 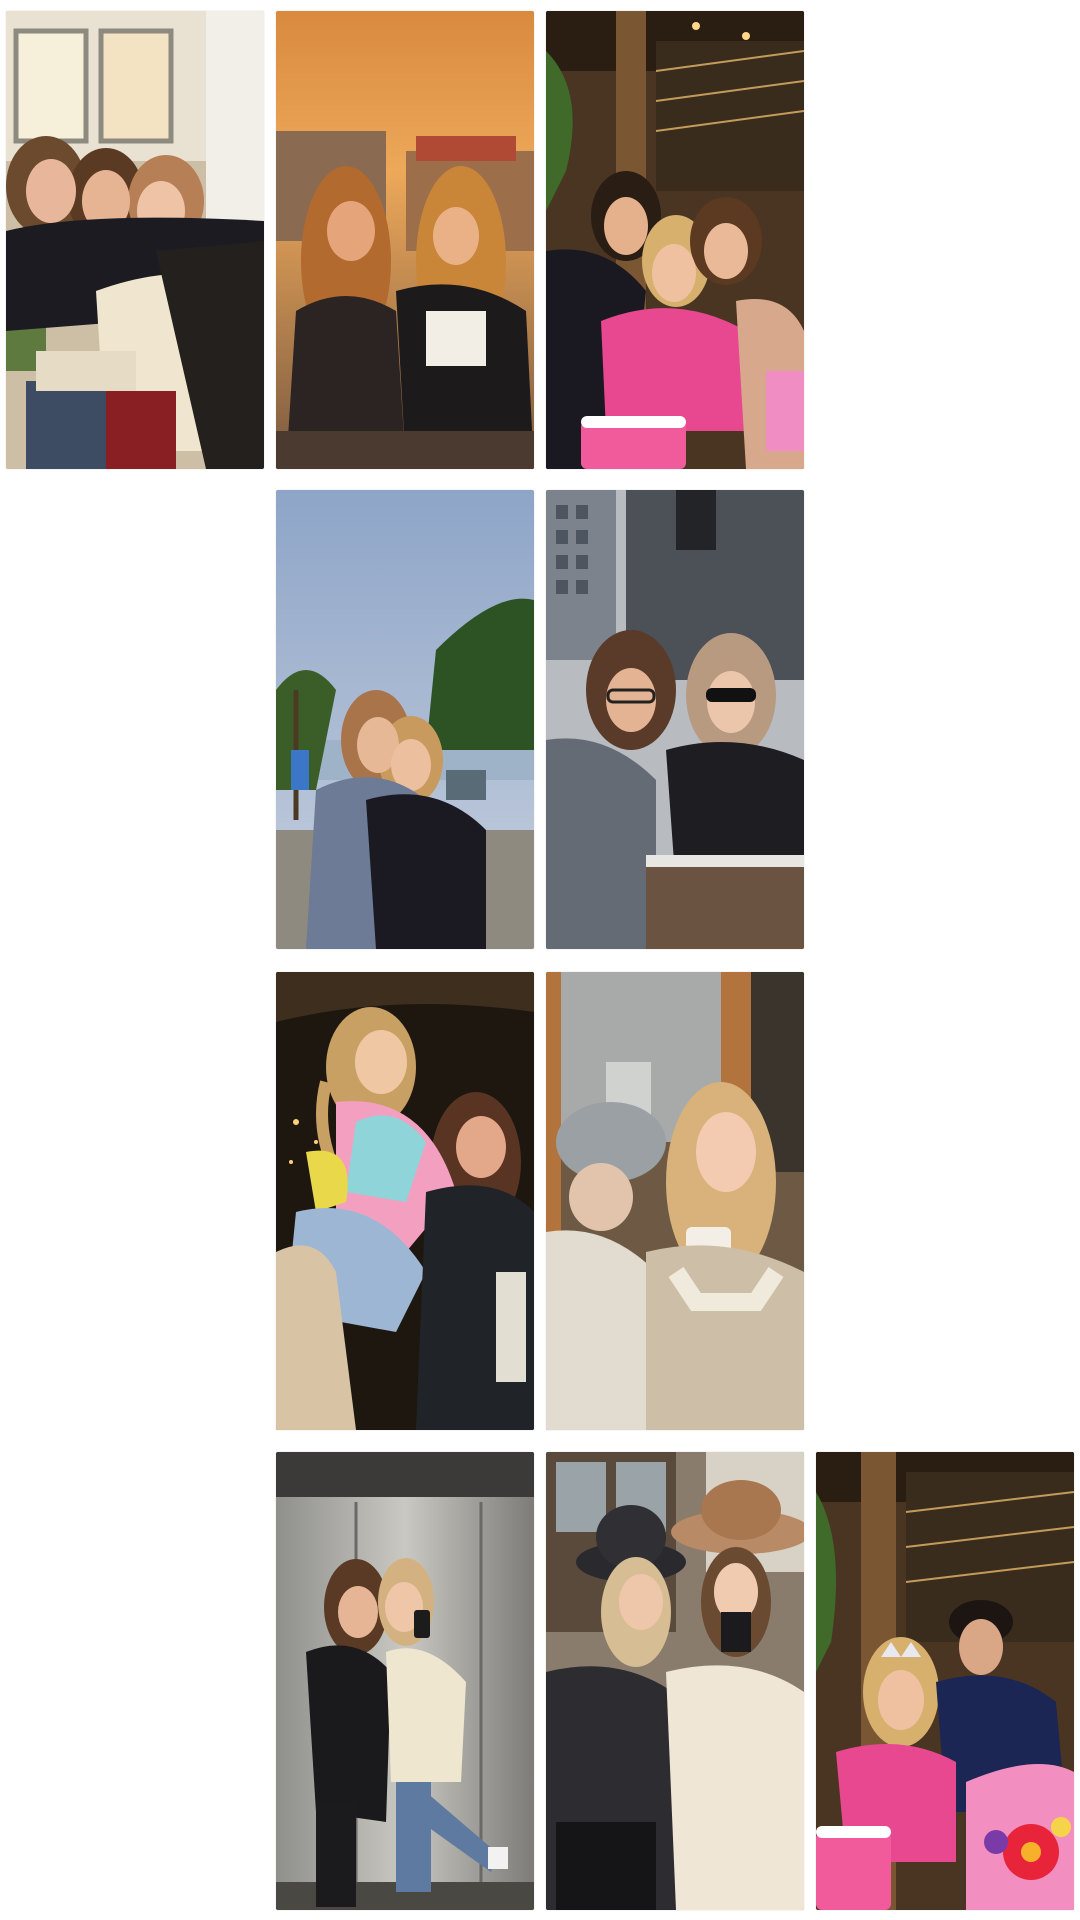 I want to click on photo-beanie-coffee, so click(x=675, y=1201).